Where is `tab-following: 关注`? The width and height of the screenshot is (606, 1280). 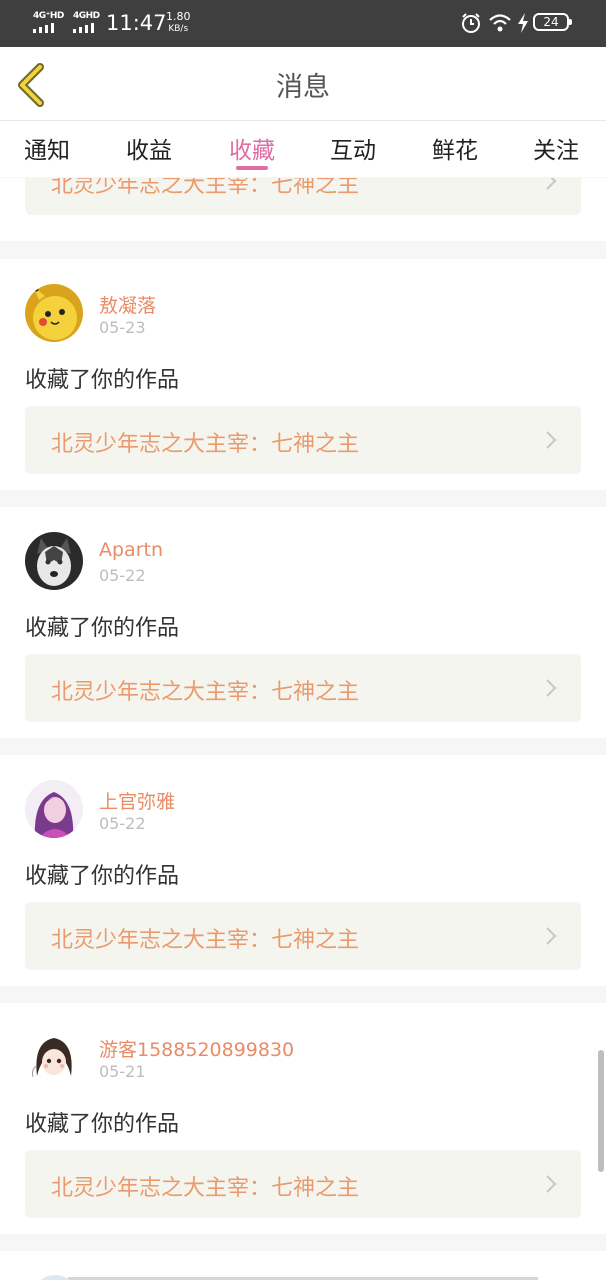
tab-following: 关注 is located at coordinates (556, 148).